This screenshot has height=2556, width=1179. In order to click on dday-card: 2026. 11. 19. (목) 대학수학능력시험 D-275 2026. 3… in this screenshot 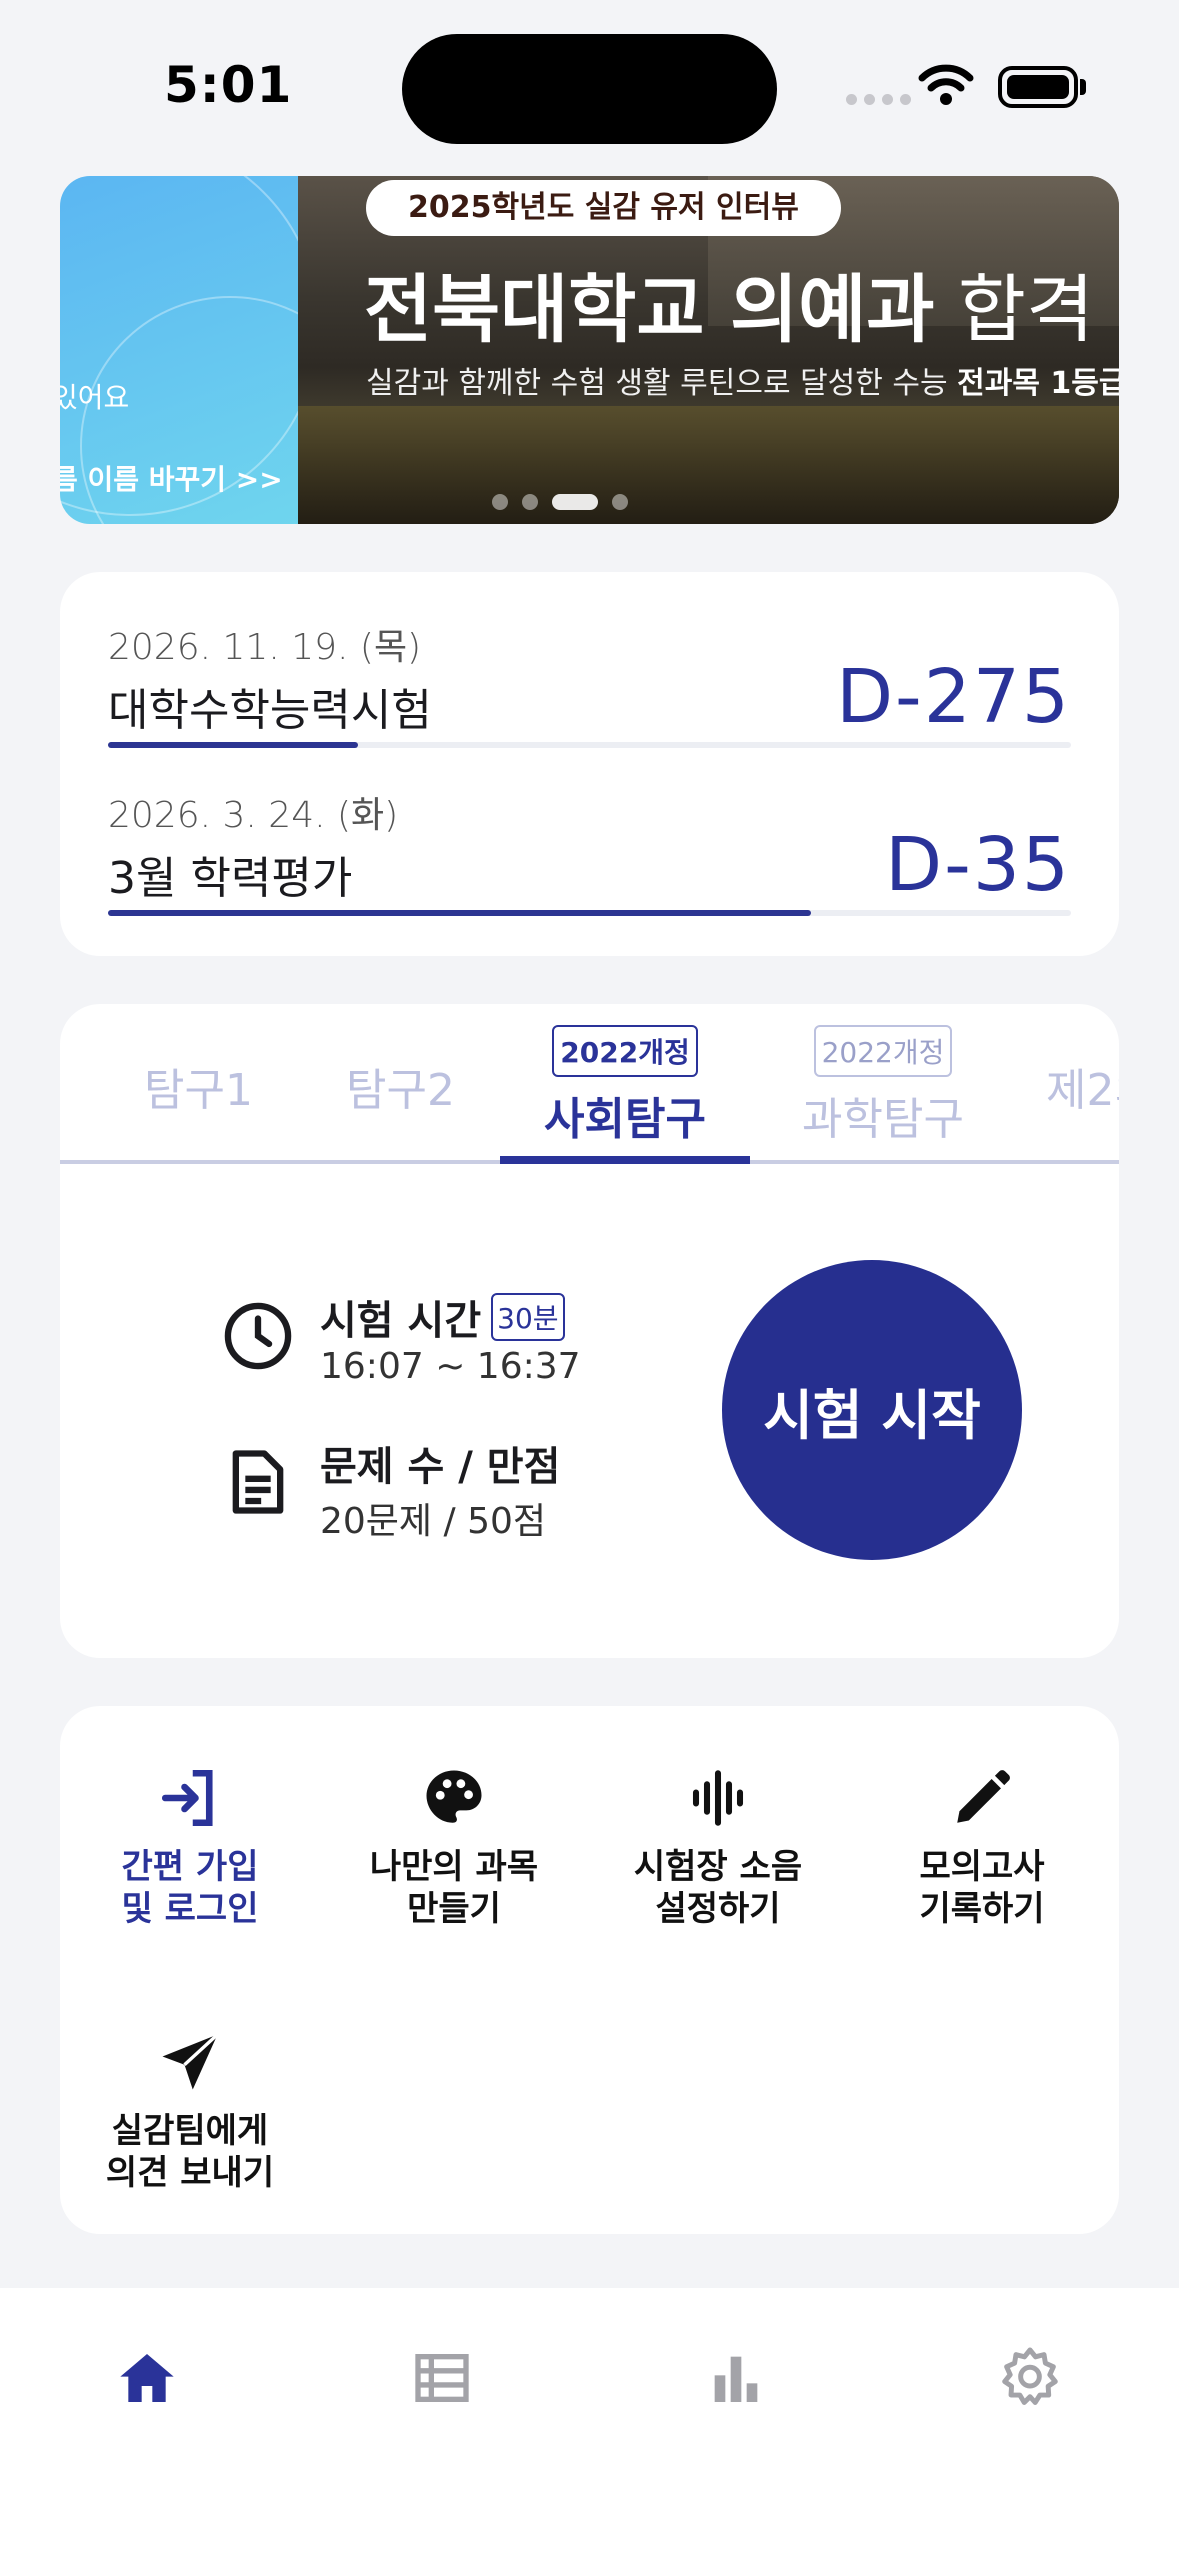, I will do `click(589, 764)`.